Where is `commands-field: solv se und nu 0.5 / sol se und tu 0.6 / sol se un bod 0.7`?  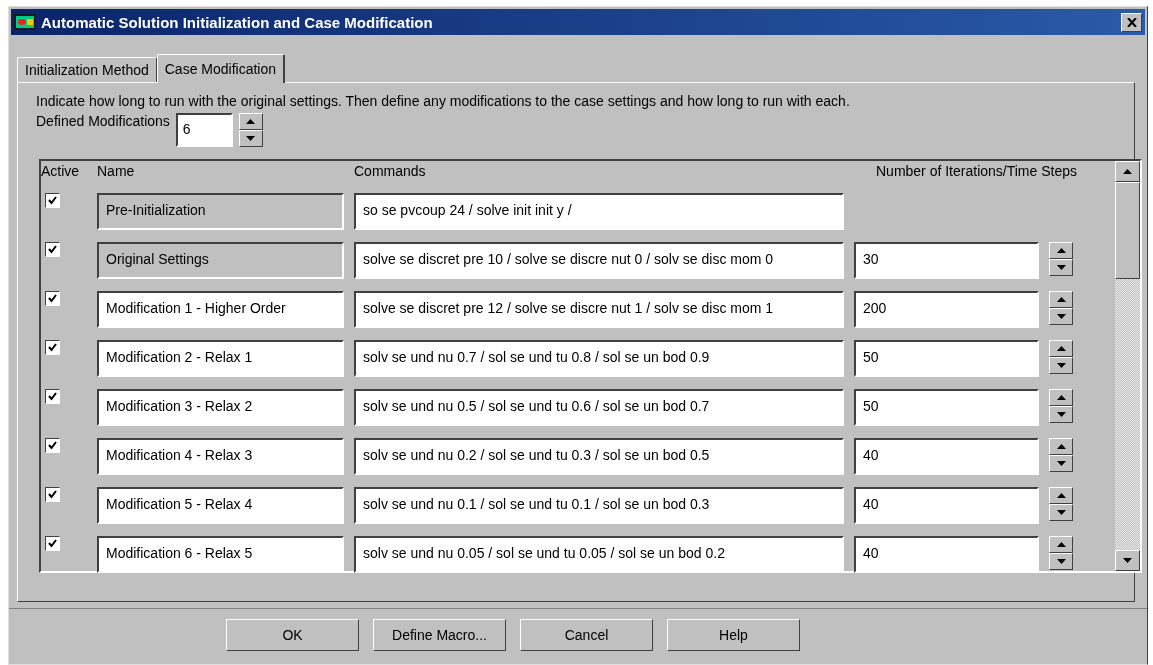
commands-field: solv se und nu 0.5 / sol se und tu 0.6 / sol se un bod 0.7 is located at coordinates (599, 407).